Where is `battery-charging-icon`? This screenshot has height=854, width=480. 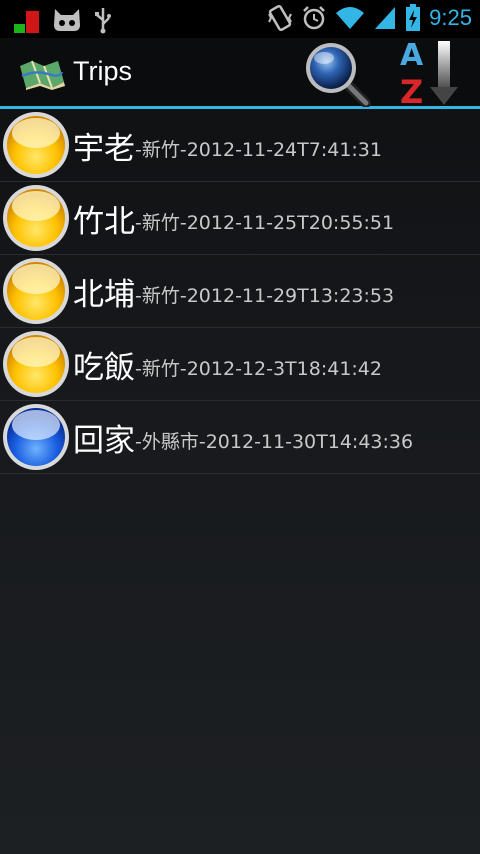
battery-charging-icon is located at coordinates (413, 17).